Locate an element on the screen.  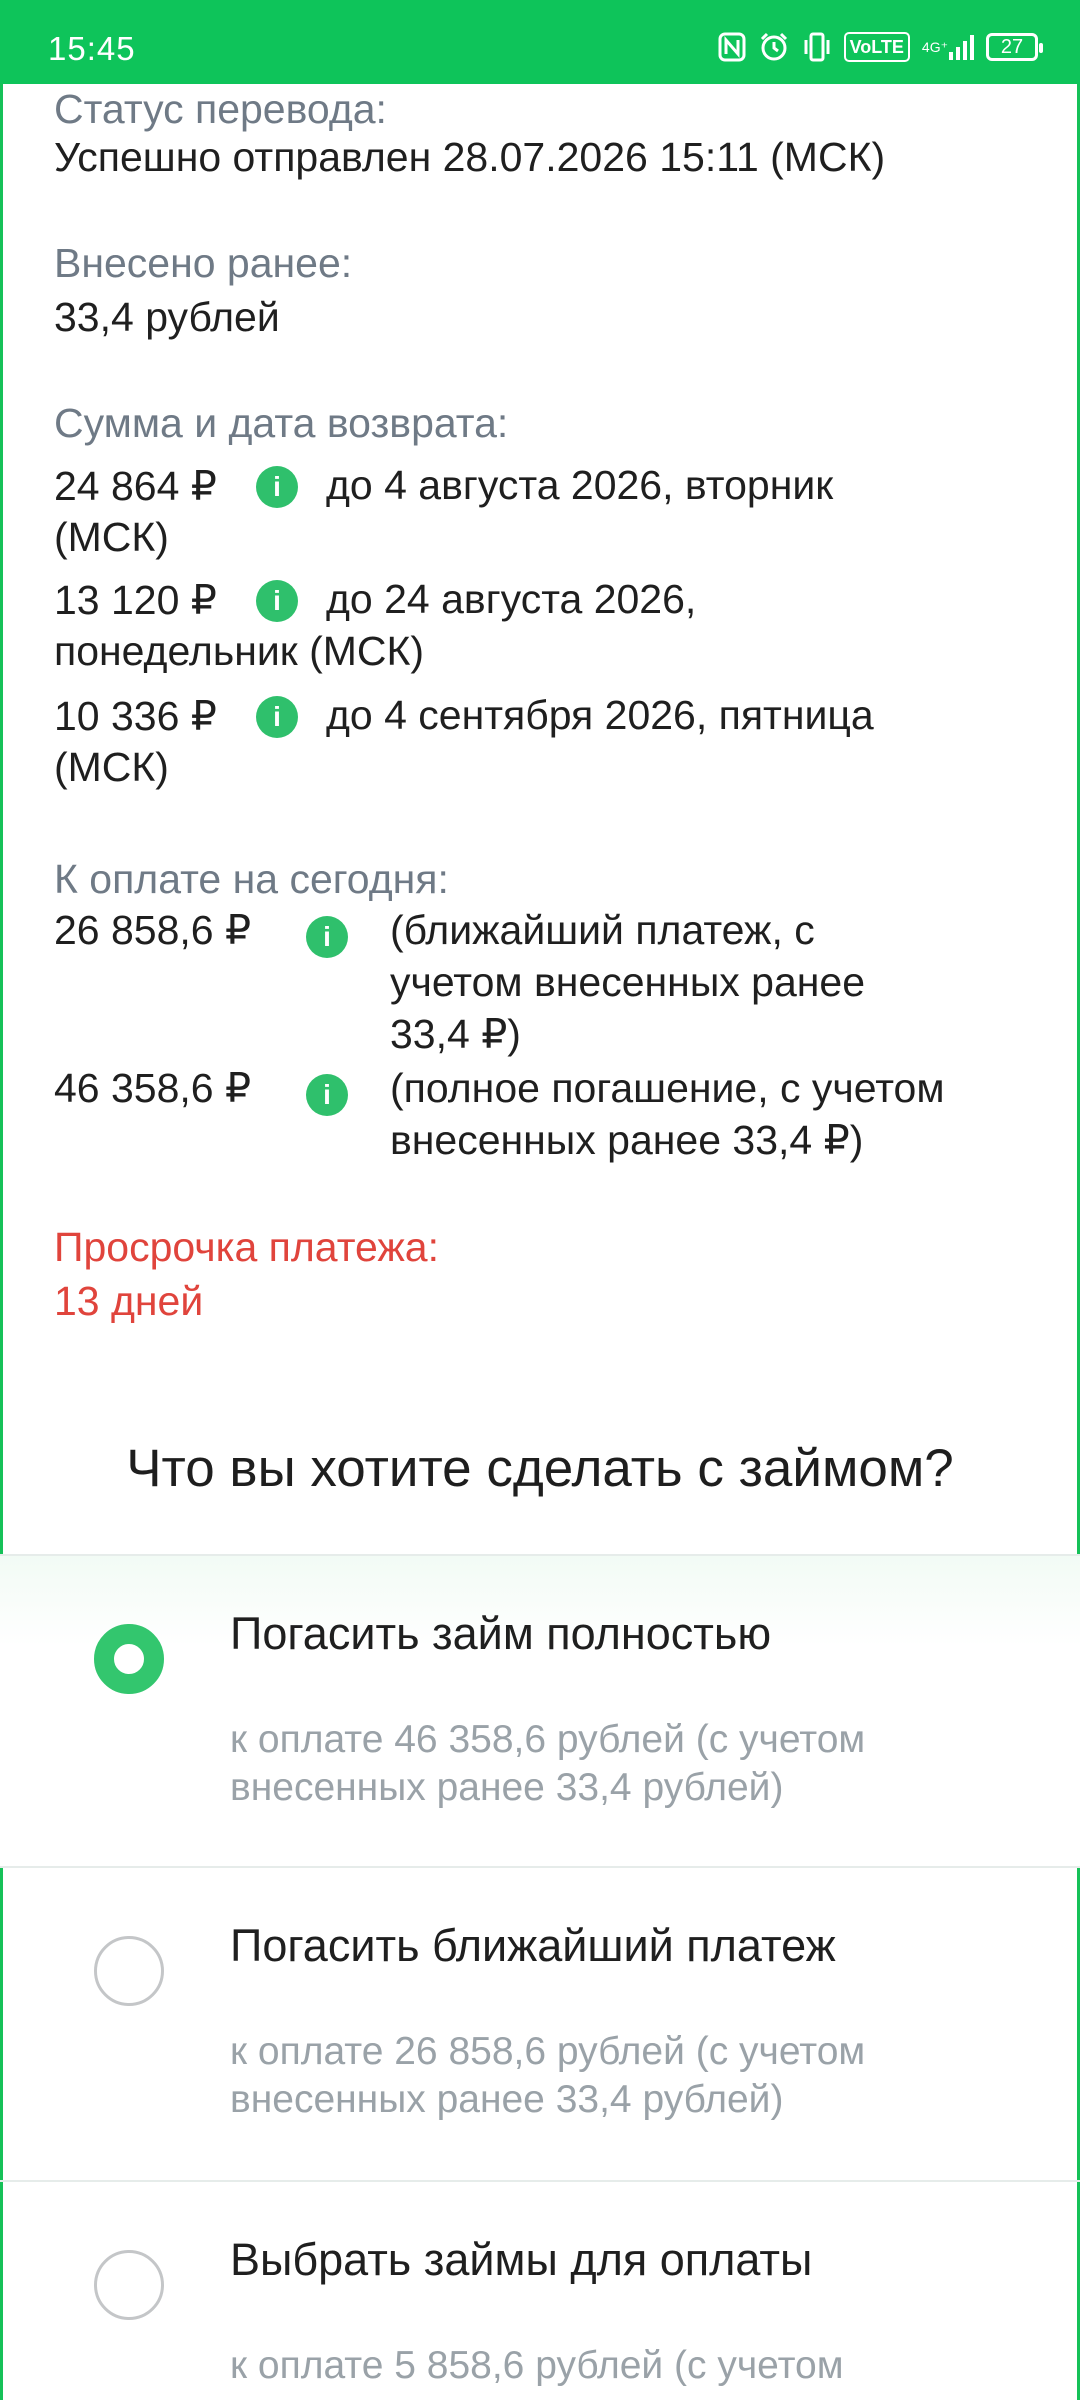
option-title: Погасить займ полностью is located at coordinates (501, 1633).